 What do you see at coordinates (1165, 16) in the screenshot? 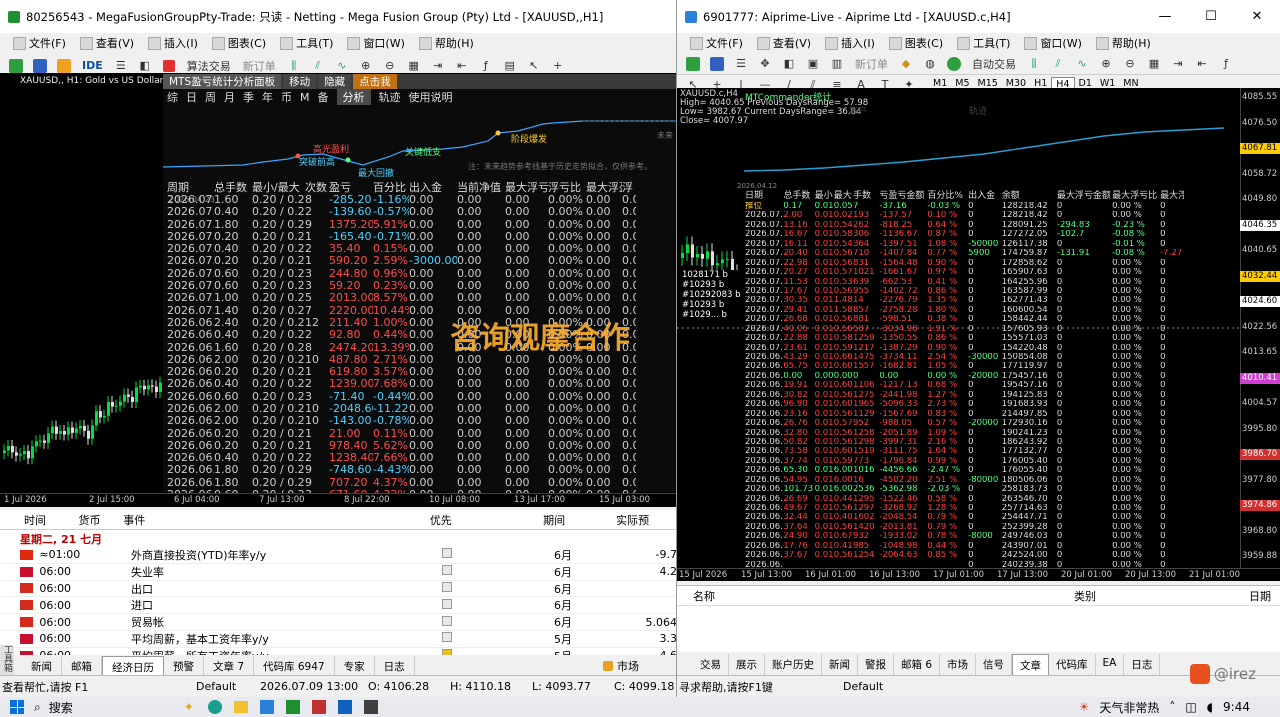
I see `minimize-button: —` at bounding box center [1165, 16].